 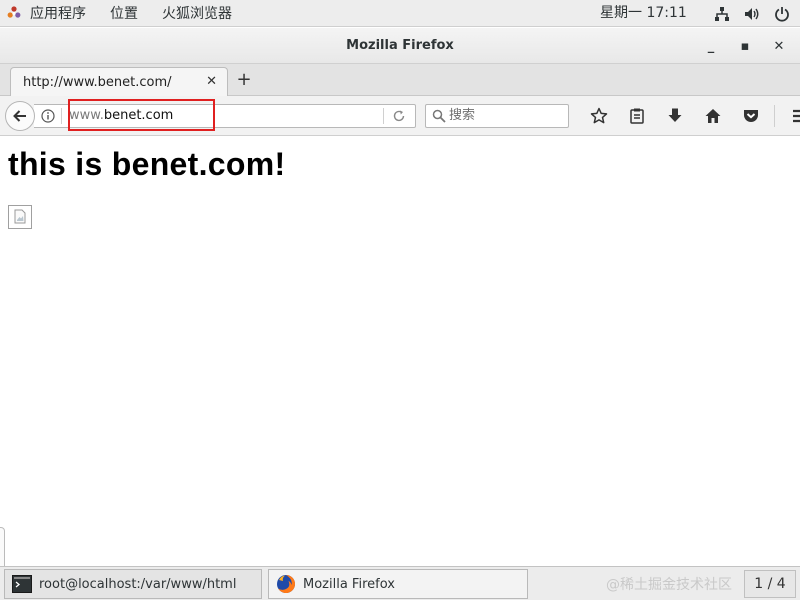 What do you see at coordinates (2, 547) in the screenshot?
I see `left-edge-tab` at bounding box center [2, 547].